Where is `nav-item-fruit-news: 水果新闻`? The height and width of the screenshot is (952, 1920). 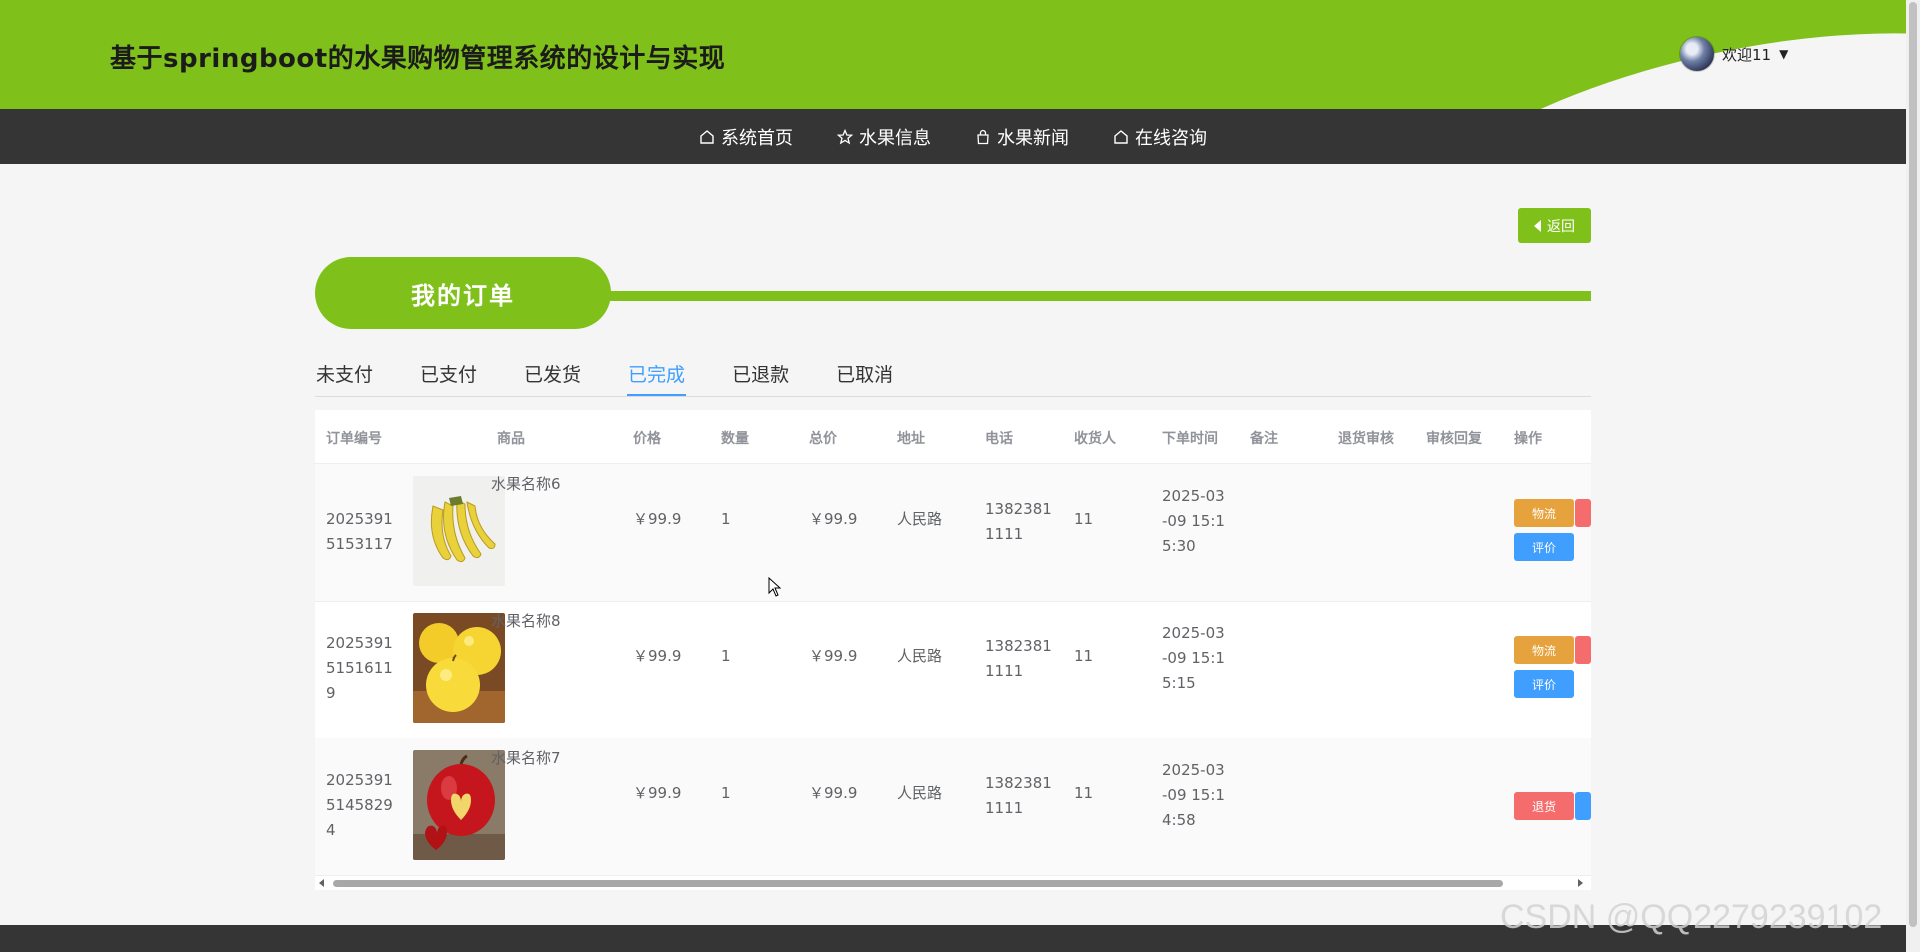 nav-item-fruit-news: 水果新闻 is located at coordinates (1022, 137).